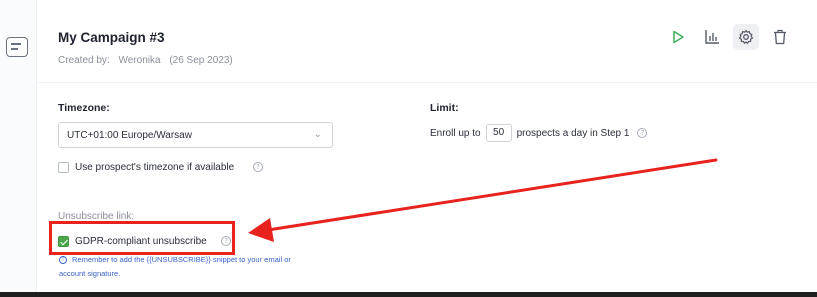 Image resolution: width=817 pixels, height=297 pixels. What do you see at coordinates (455, 133) in the screenshot?
I see `limit-prefix: Enroll up to` at bounding box center [455, 133].